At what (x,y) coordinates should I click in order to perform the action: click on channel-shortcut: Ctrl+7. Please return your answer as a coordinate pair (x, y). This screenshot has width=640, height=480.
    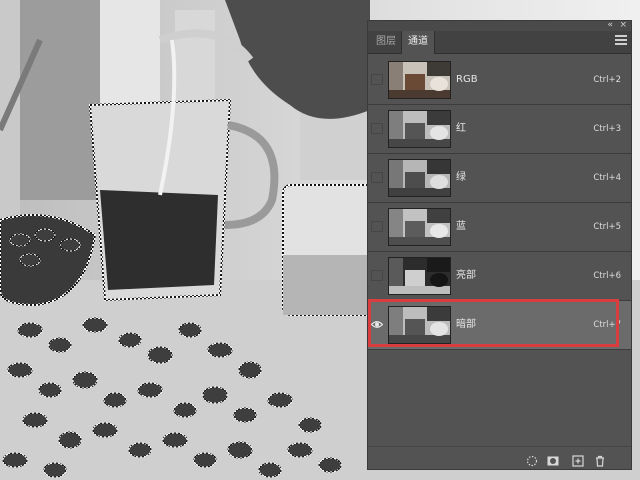
    Looking at the image, I should click on (607, 325).